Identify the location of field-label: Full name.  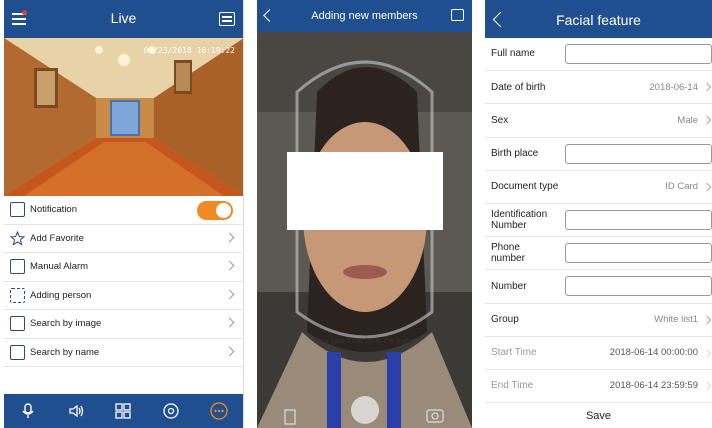
(513, 54).